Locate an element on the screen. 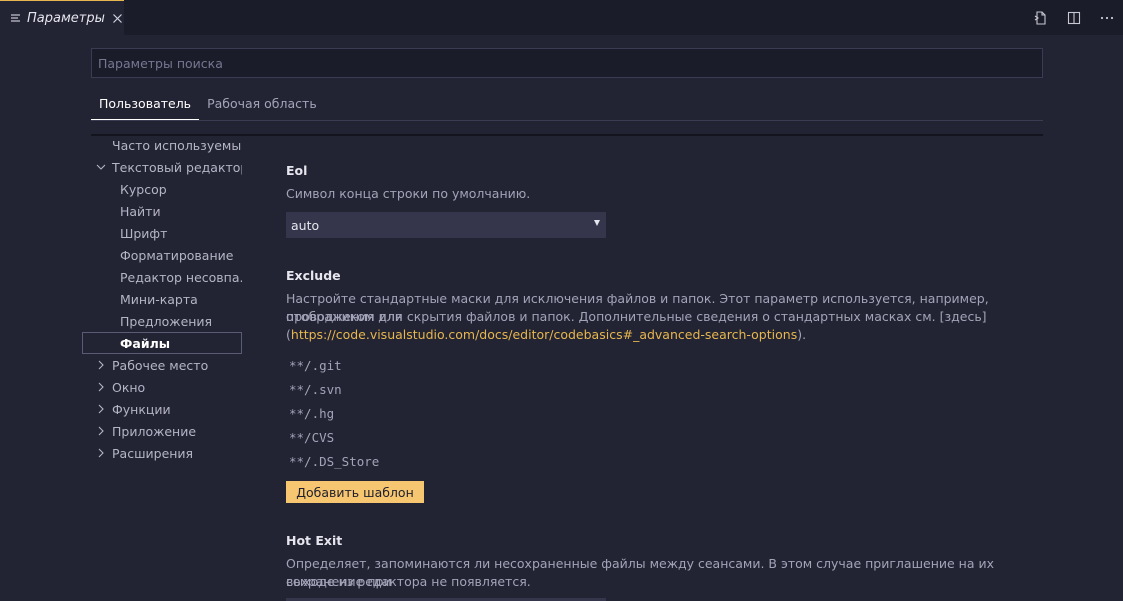  toc-item-label: Шрифт is located at coordinates (144, 233).